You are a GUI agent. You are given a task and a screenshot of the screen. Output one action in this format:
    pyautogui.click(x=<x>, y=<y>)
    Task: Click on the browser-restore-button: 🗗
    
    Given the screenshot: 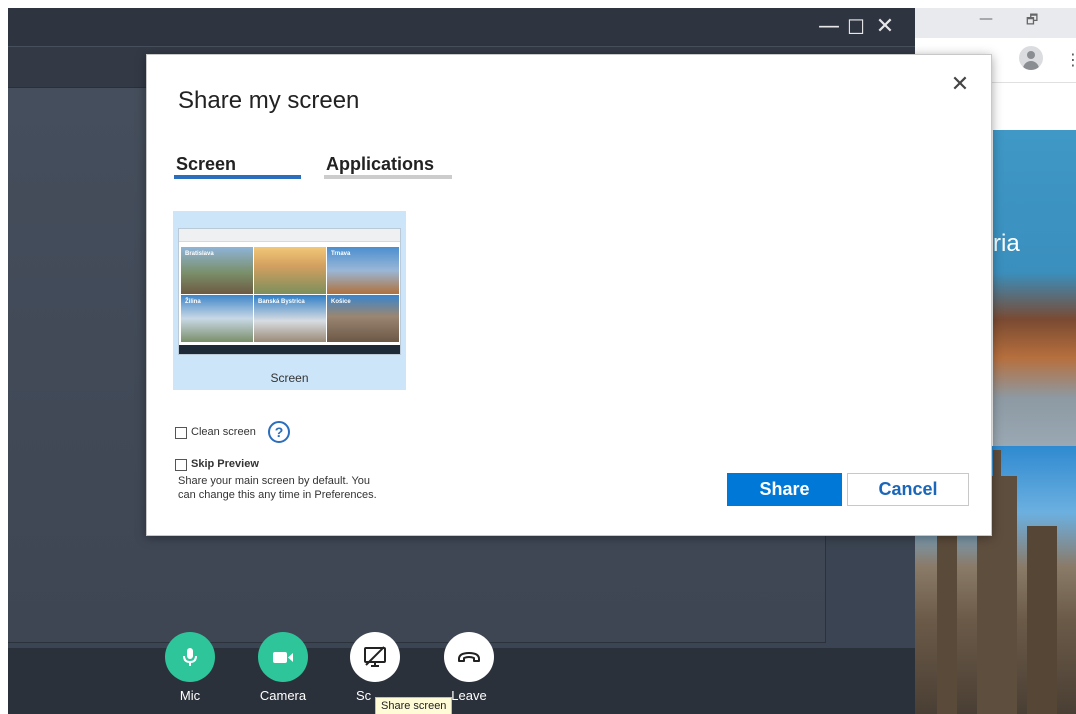 What is the action you would take?
    pyautogui.click(x=1032, y=22)
    